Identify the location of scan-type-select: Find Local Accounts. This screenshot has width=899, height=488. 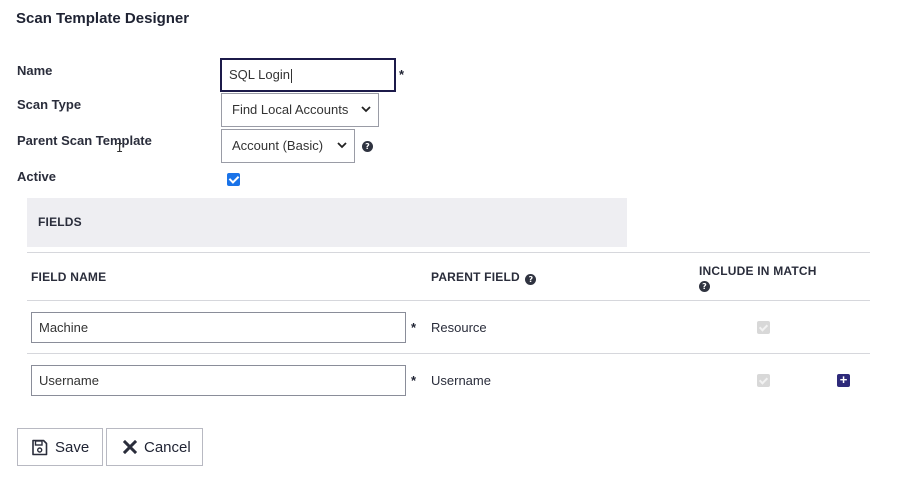
(300, 110).